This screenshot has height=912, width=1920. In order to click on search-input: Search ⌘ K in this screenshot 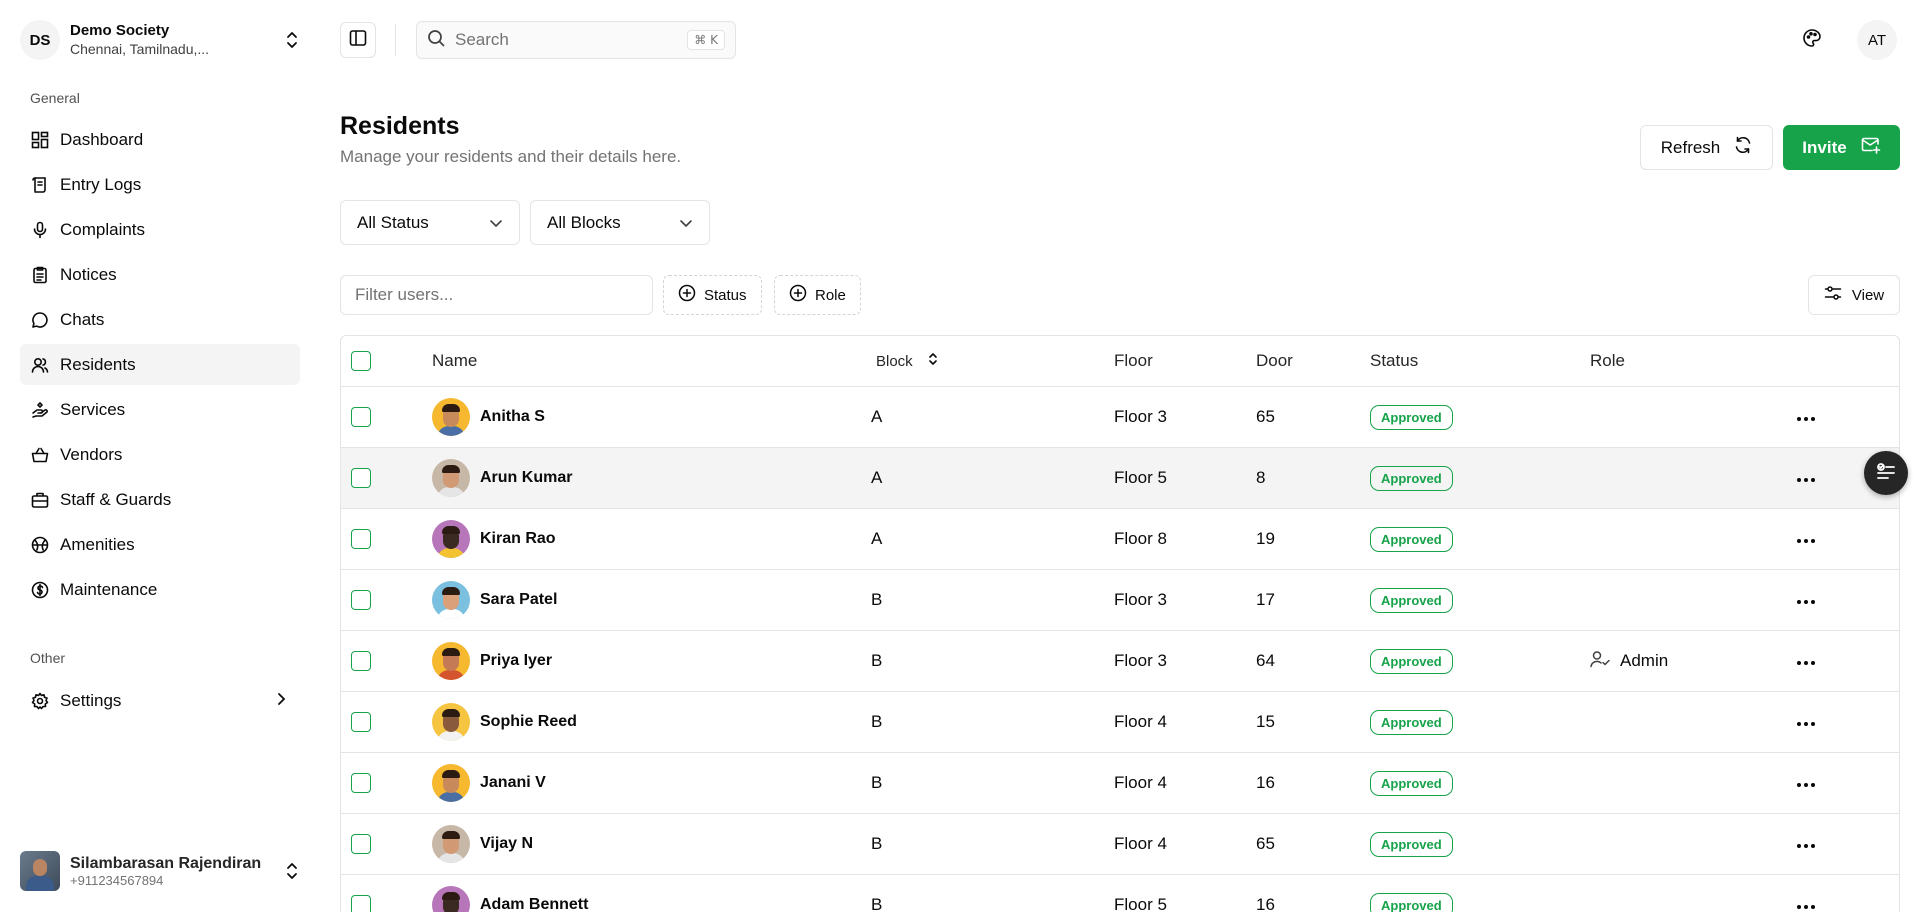, I will do `click(576, 40)`.